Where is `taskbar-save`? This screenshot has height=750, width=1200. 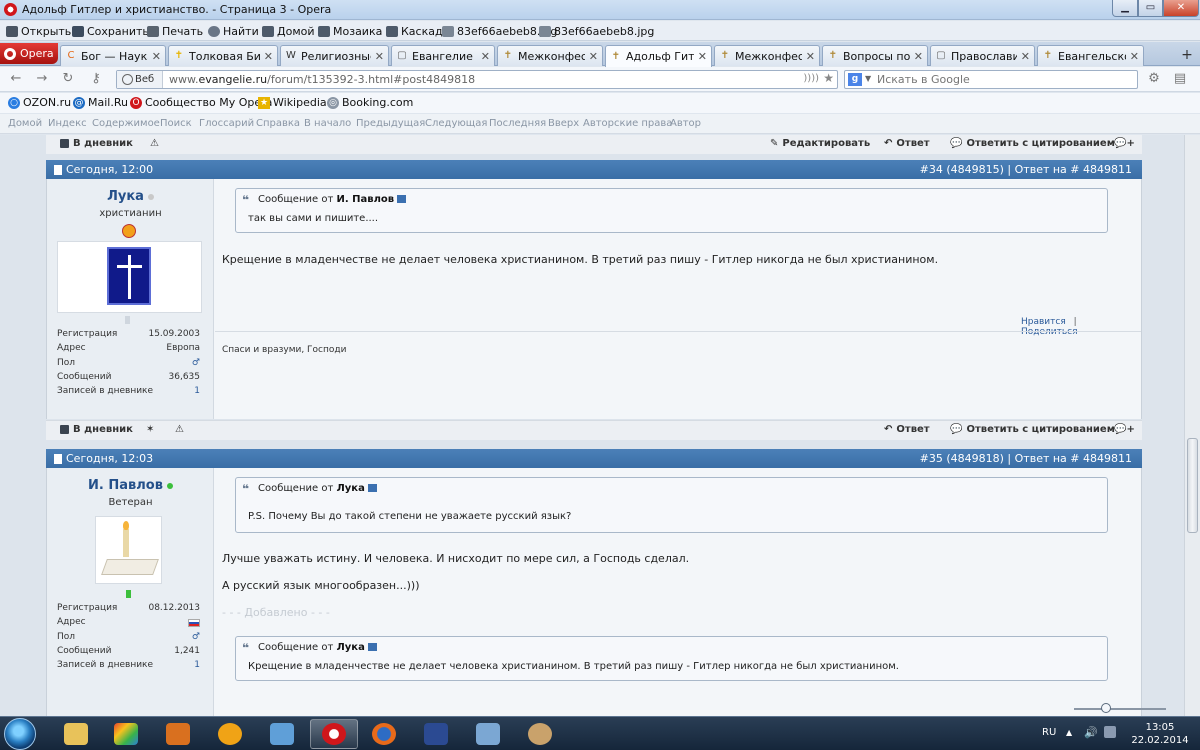 taskbar-save is located at coordinates (436, 734).